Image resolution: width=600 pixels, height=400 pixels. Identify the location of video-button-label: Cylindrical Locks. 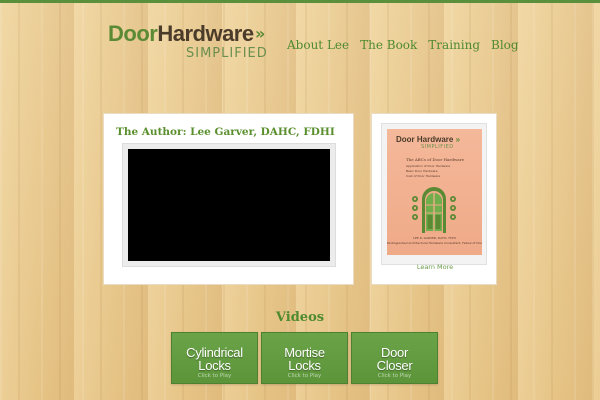
(214, 359).